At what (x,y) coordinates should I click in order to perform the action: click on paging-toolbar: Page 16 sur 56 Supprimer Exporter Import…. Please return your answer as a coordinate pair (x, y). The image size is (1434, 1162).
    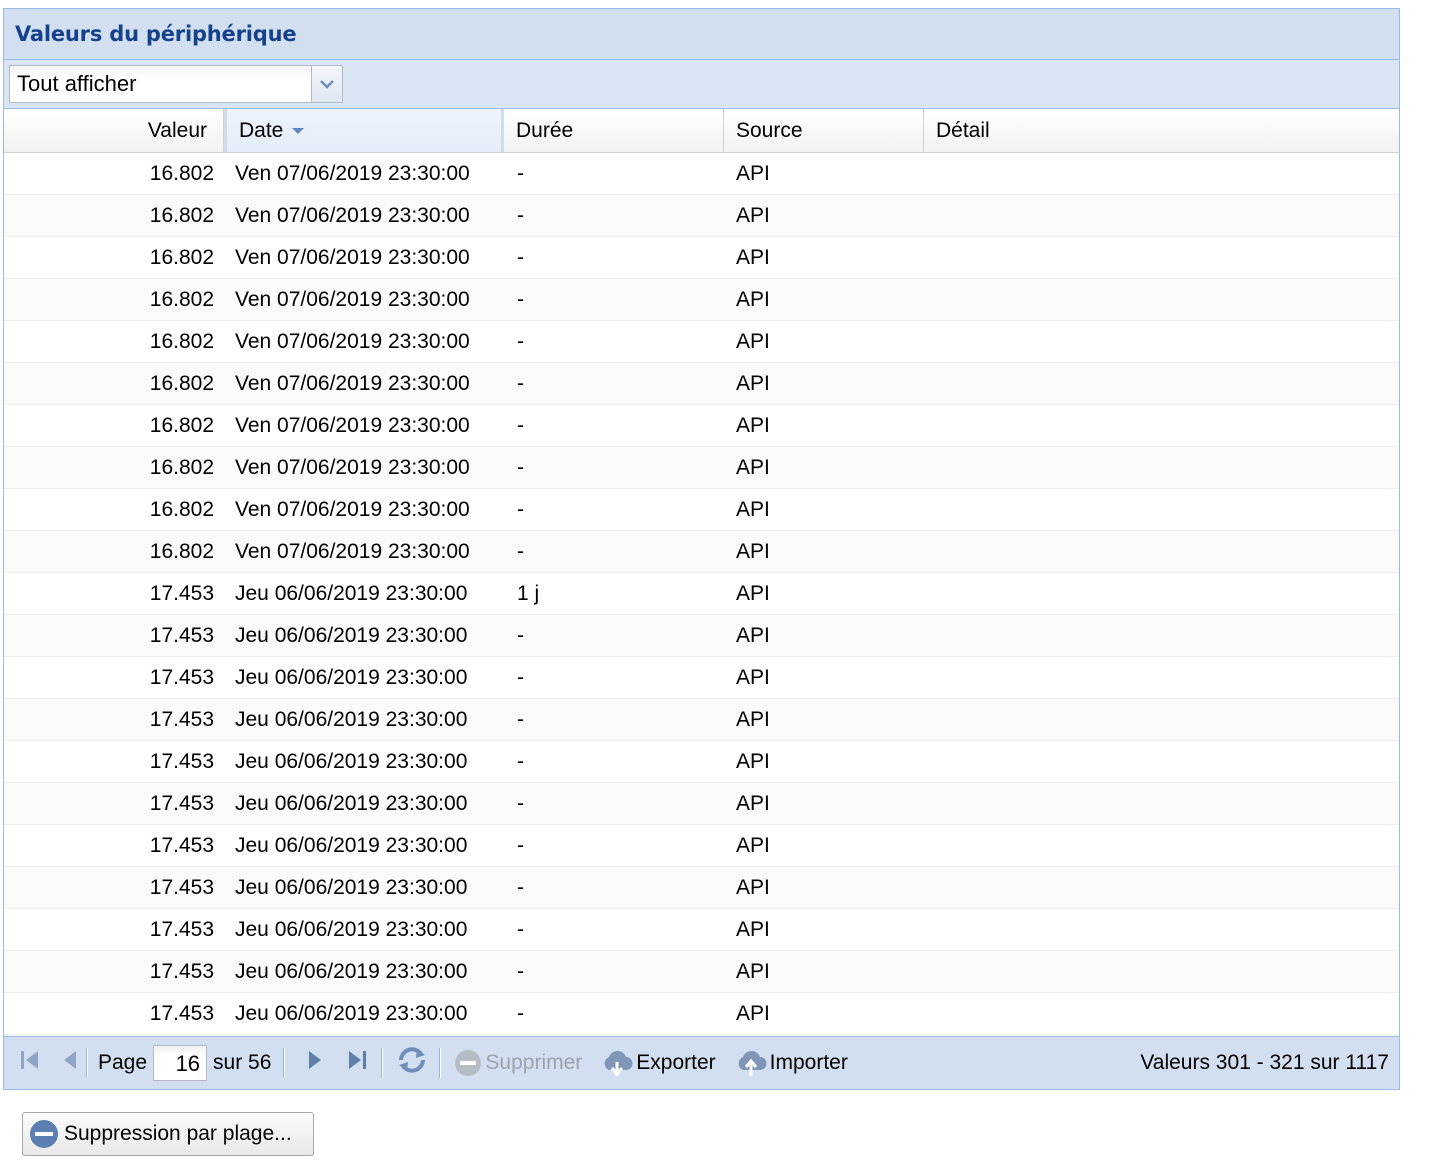
    Looking at the image, I should click on (701, 1062).